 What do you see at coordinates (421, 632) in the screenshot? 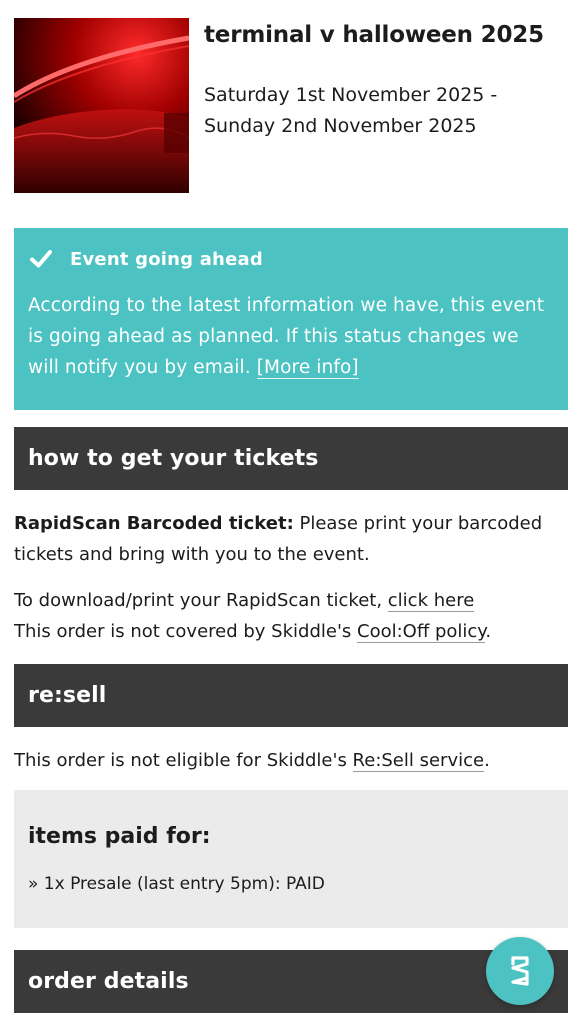
I see `cooloff-policy-link: Cool:Off policy` at bounding box center [421, 632].